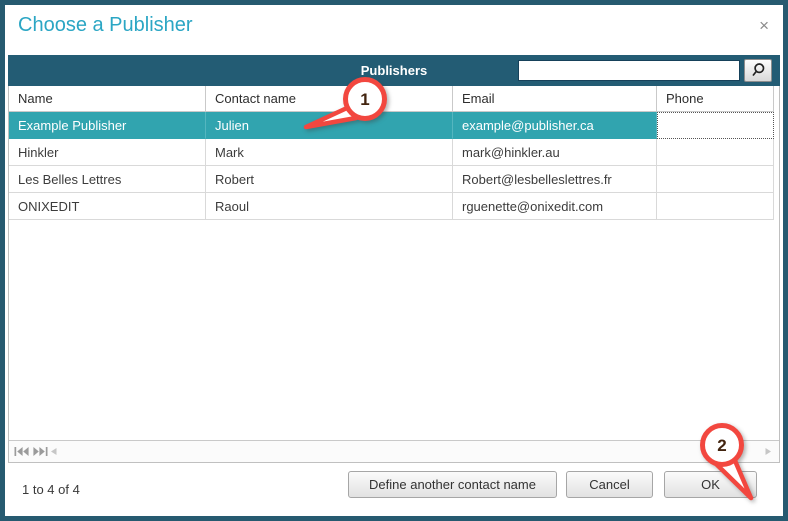 The image size is (788, 521). I want to click on search-input, so click(629, 70).